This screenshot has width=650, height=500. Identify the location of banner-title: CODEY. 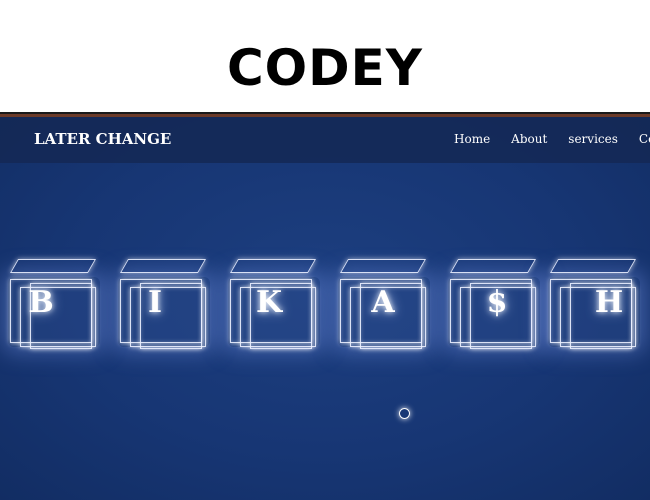
(325, 68).